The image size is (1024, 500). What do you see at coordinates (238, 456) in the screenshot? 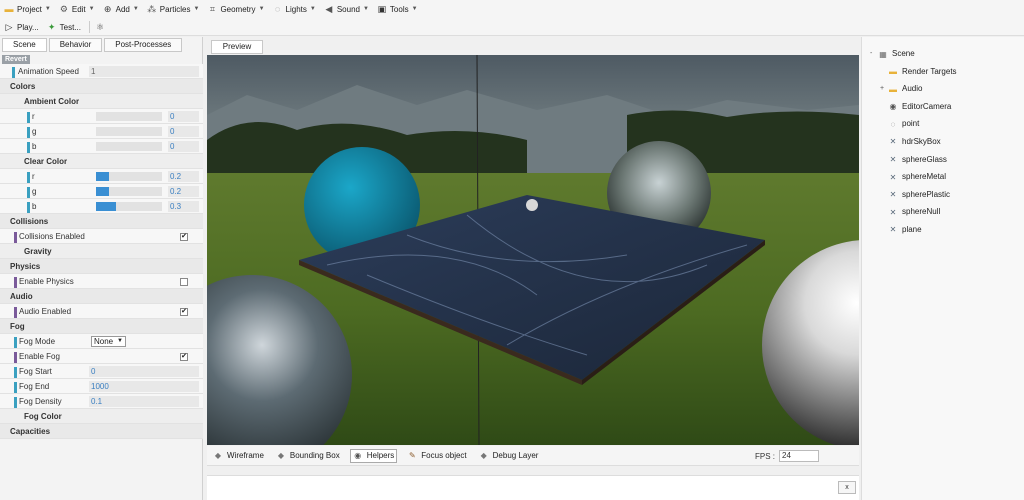
I see `wireframe-button: ◆ Wireframe` at bounding box center [238, 456].